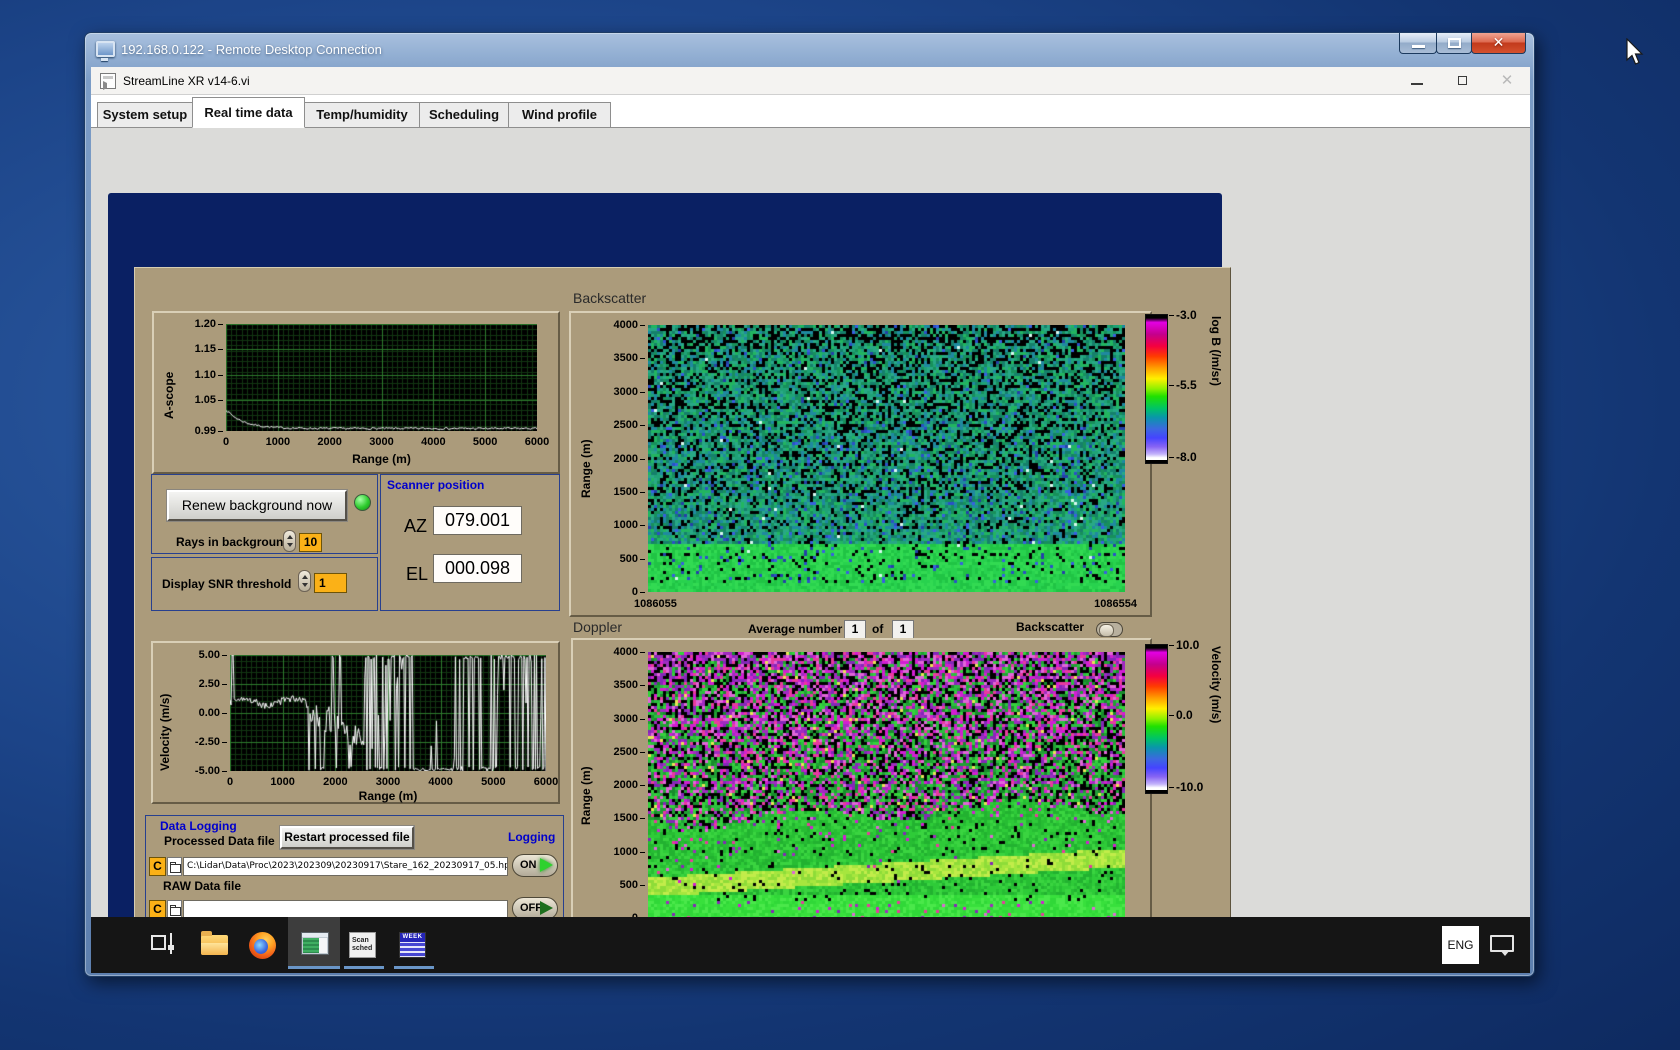 Image resolution: width=1680 pixels, height=1050 pixels. Describe the element at coordinates (1417, 81) in the screenshot. I see `app-minimize-button` at that location.